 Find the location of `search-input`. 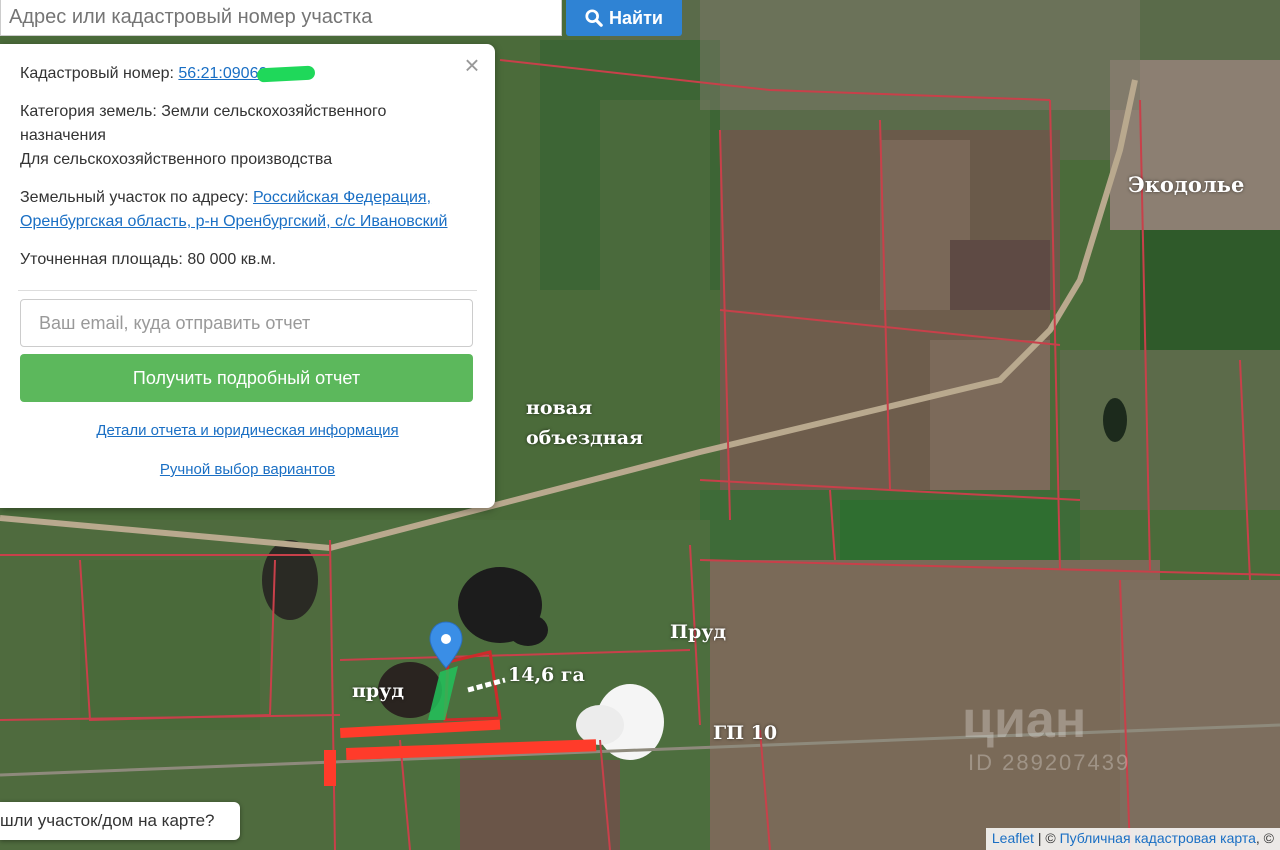

search-input is located at coordinates (281, 17).